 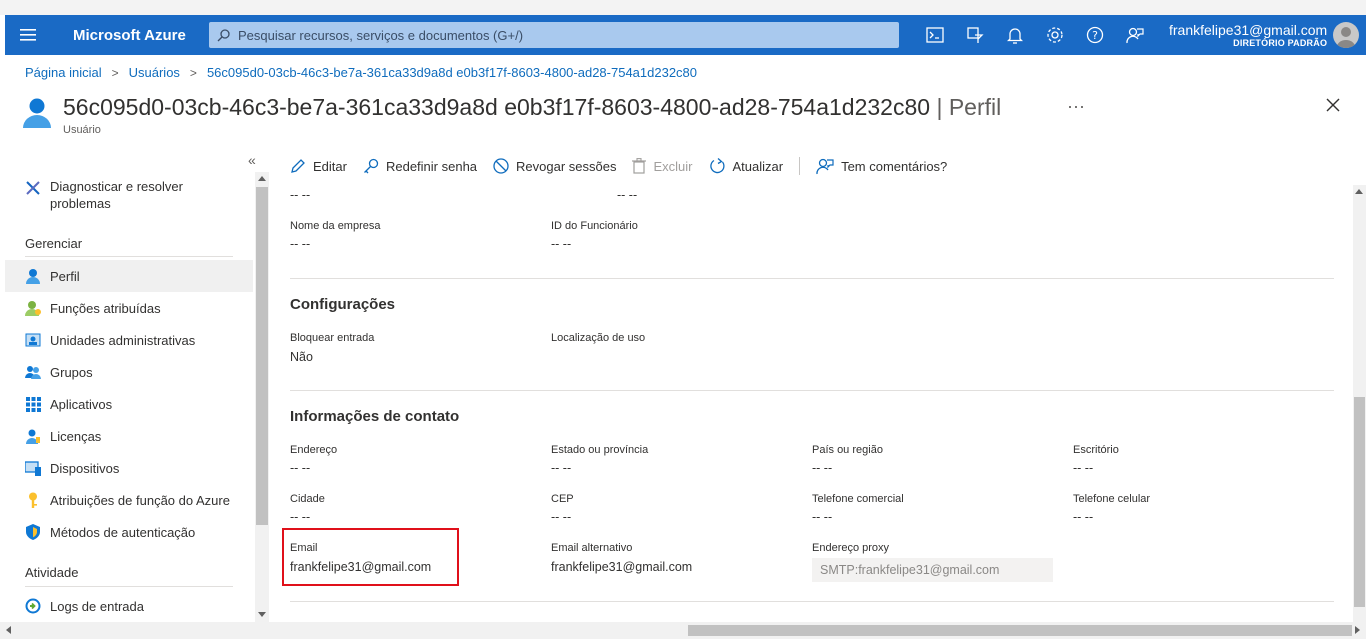 I want to click on feedback-command-button: Tem comentários?, so click(x=881, y=166).